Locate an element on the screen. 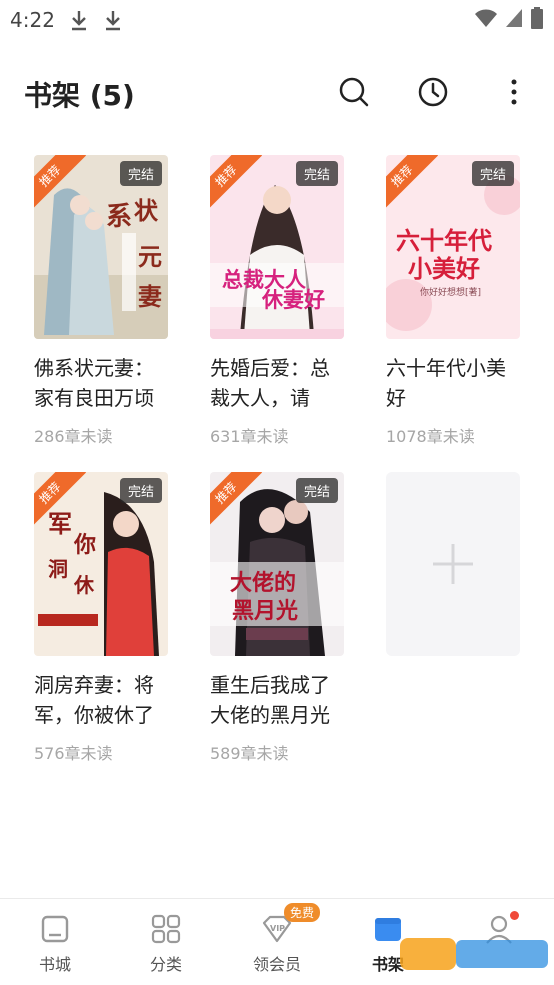 This screenshot has width=554, height=985. book-card: 系 状 元 妻 推荐 完结 佛系状元妻：家有良田万顷 286章未读 is located at coordinates (101, 301).